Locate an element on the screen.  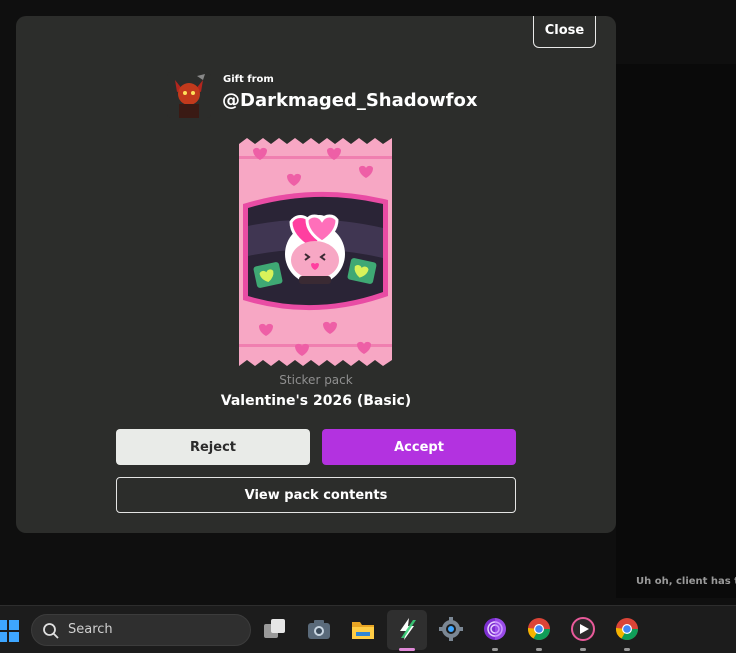
gift-sender-name: @Darkmaged_Shadowfox is located at coordinates (349, 100).